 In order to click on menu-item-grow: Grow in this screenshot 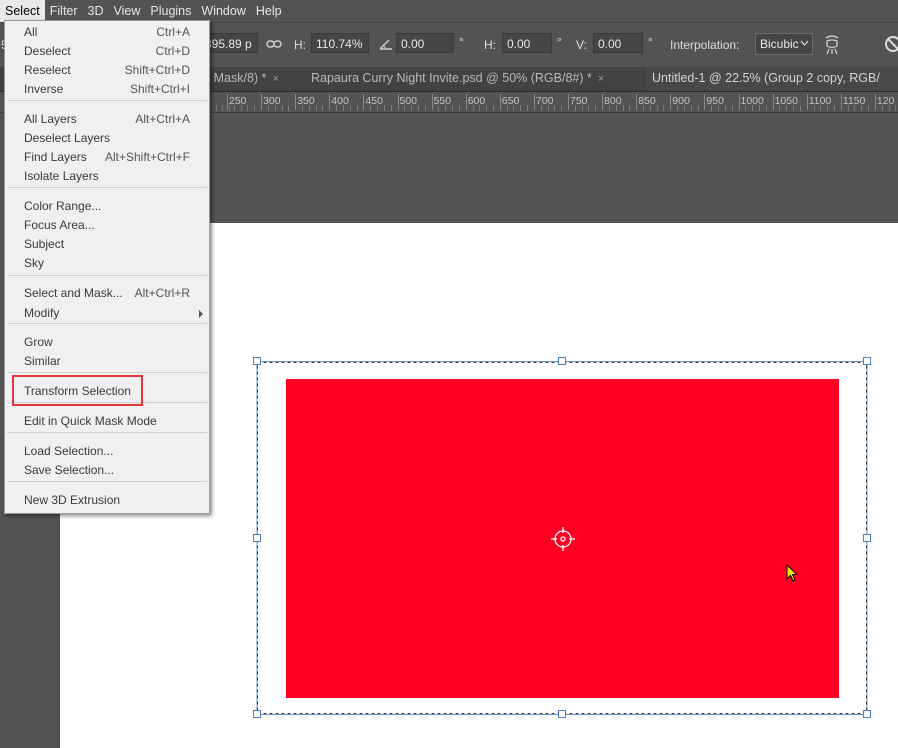, I will do `click(107, 342)`.